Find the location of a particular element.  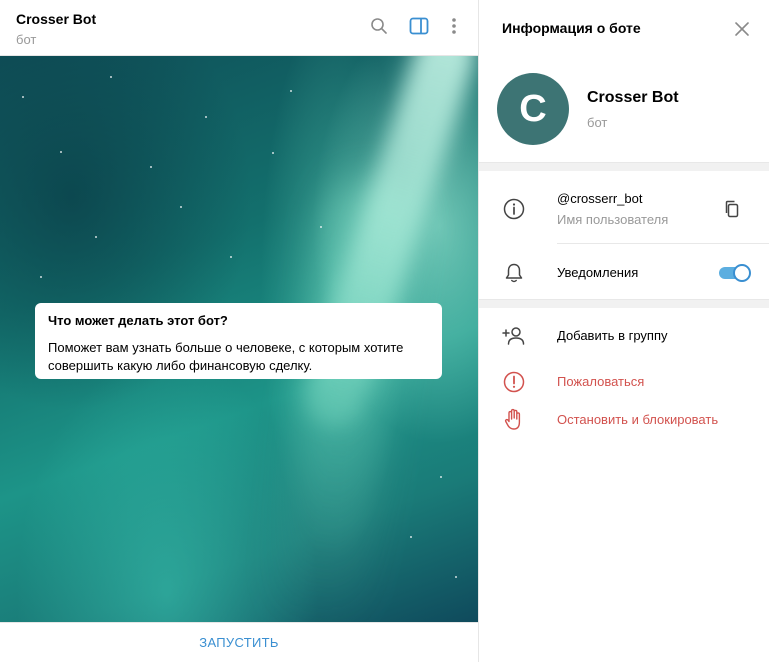

search-button is located at coordinates (379, 28).